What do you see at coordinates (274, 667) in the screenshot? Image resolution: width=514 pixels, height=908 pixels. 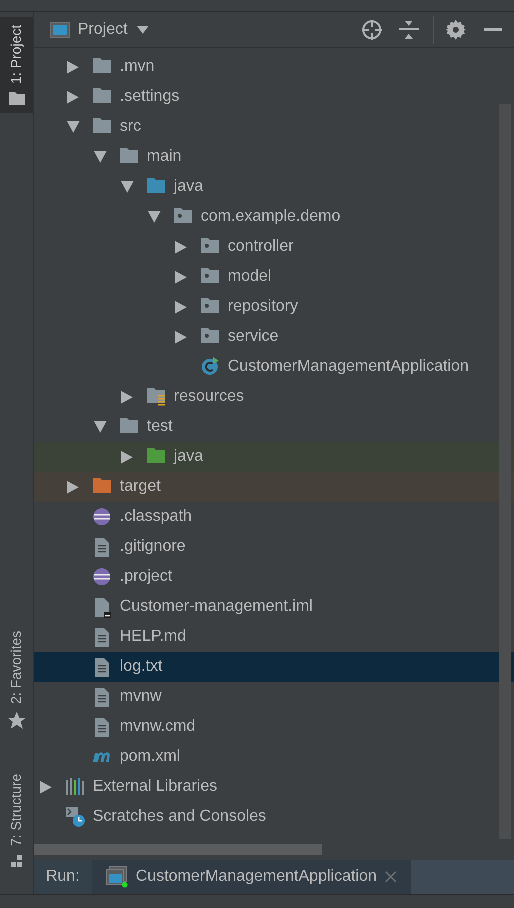 I see `selected-tree-row: log.txt` at bounding box center [274, 667].